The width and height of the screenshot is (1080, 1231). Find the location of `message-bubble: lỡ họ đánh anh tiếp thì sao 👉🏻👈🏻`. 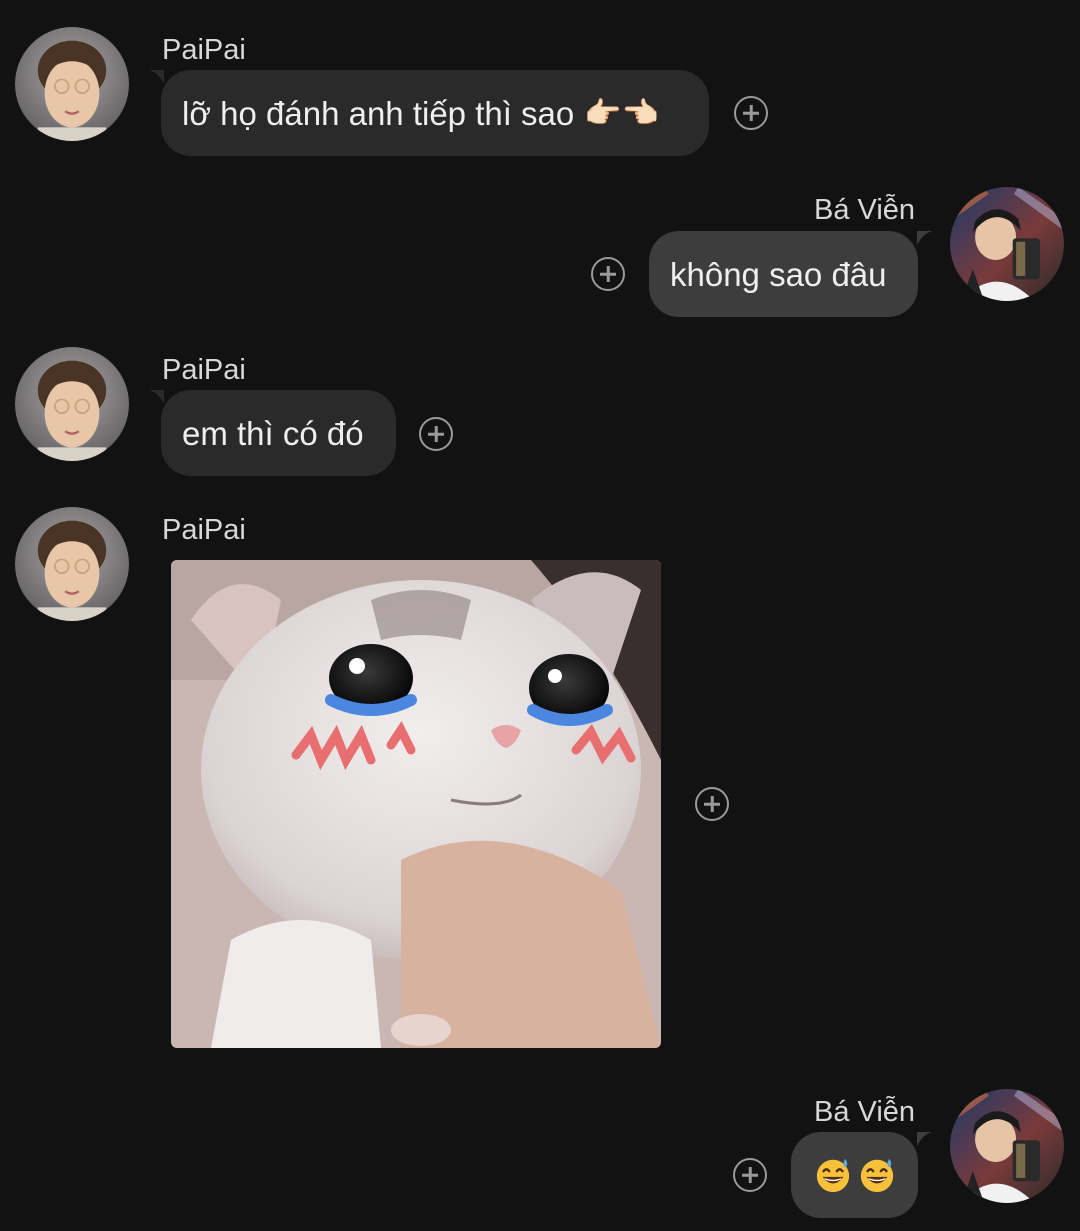

message-bubble: lỡ họ đánh anh tiếp thì sao 👉🏻👈🏻 is located at coordinates (435, 113).